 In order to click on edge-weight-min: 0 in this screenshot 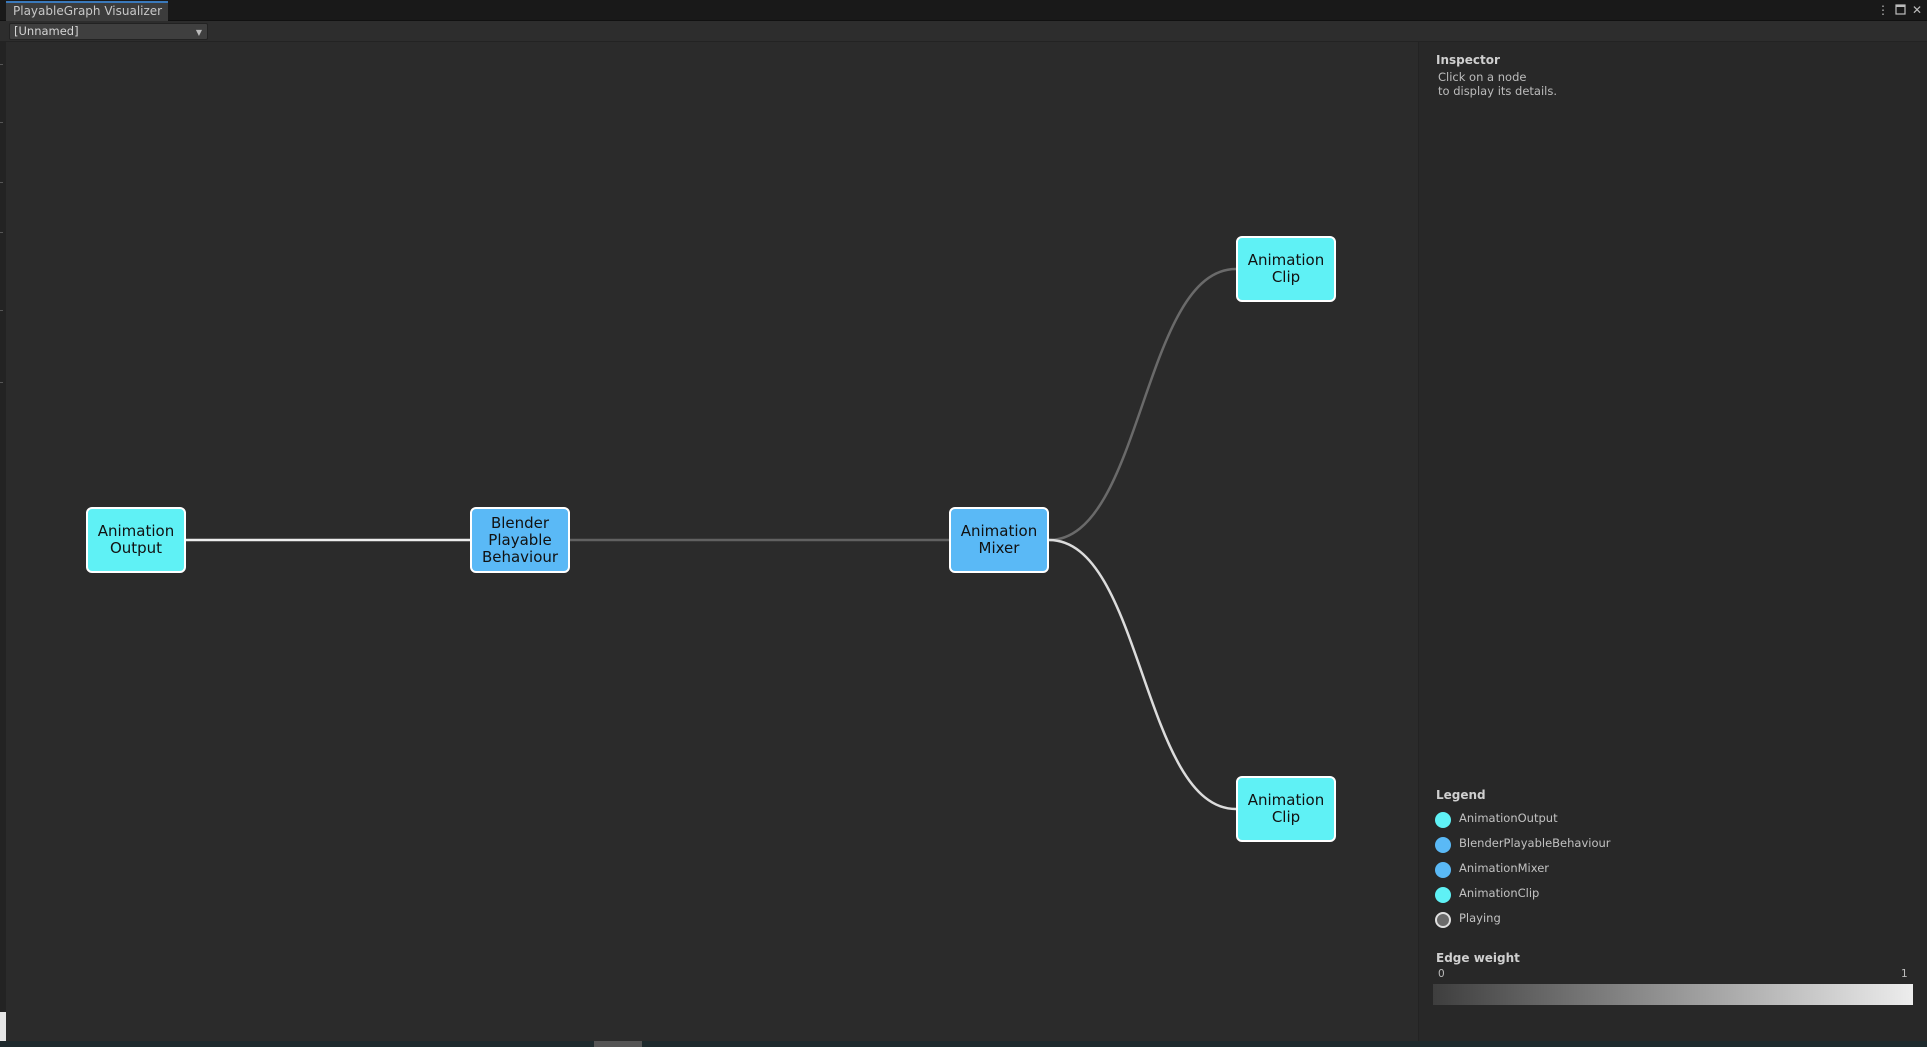, I will do `click(1441, 974)`.